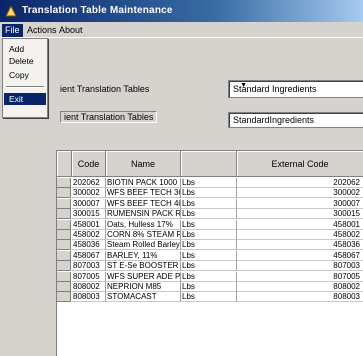  What do you see at coordinates (300, 193) in the screenshot?
I see `cell-external-code: 300002` at bounding box center [300, 193].